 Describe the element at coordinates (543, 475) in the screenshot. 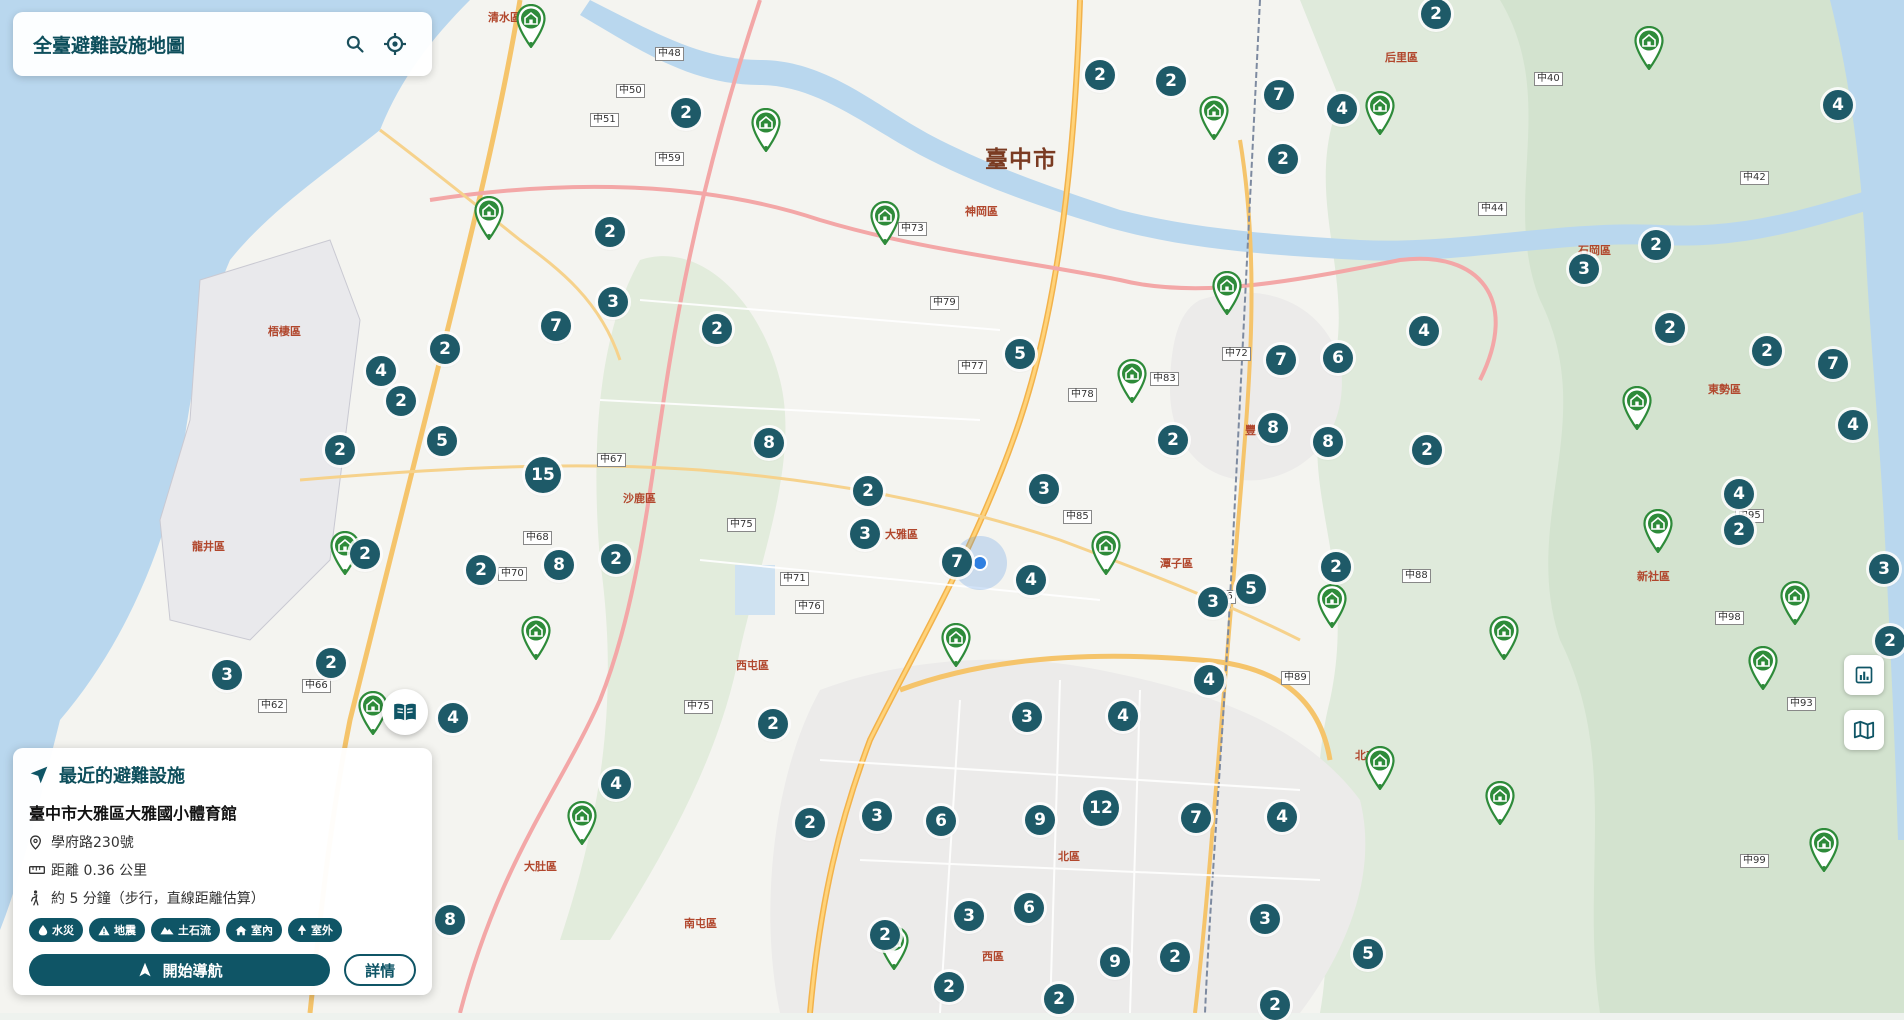

I see `shelter-cluster: 15` at that location.